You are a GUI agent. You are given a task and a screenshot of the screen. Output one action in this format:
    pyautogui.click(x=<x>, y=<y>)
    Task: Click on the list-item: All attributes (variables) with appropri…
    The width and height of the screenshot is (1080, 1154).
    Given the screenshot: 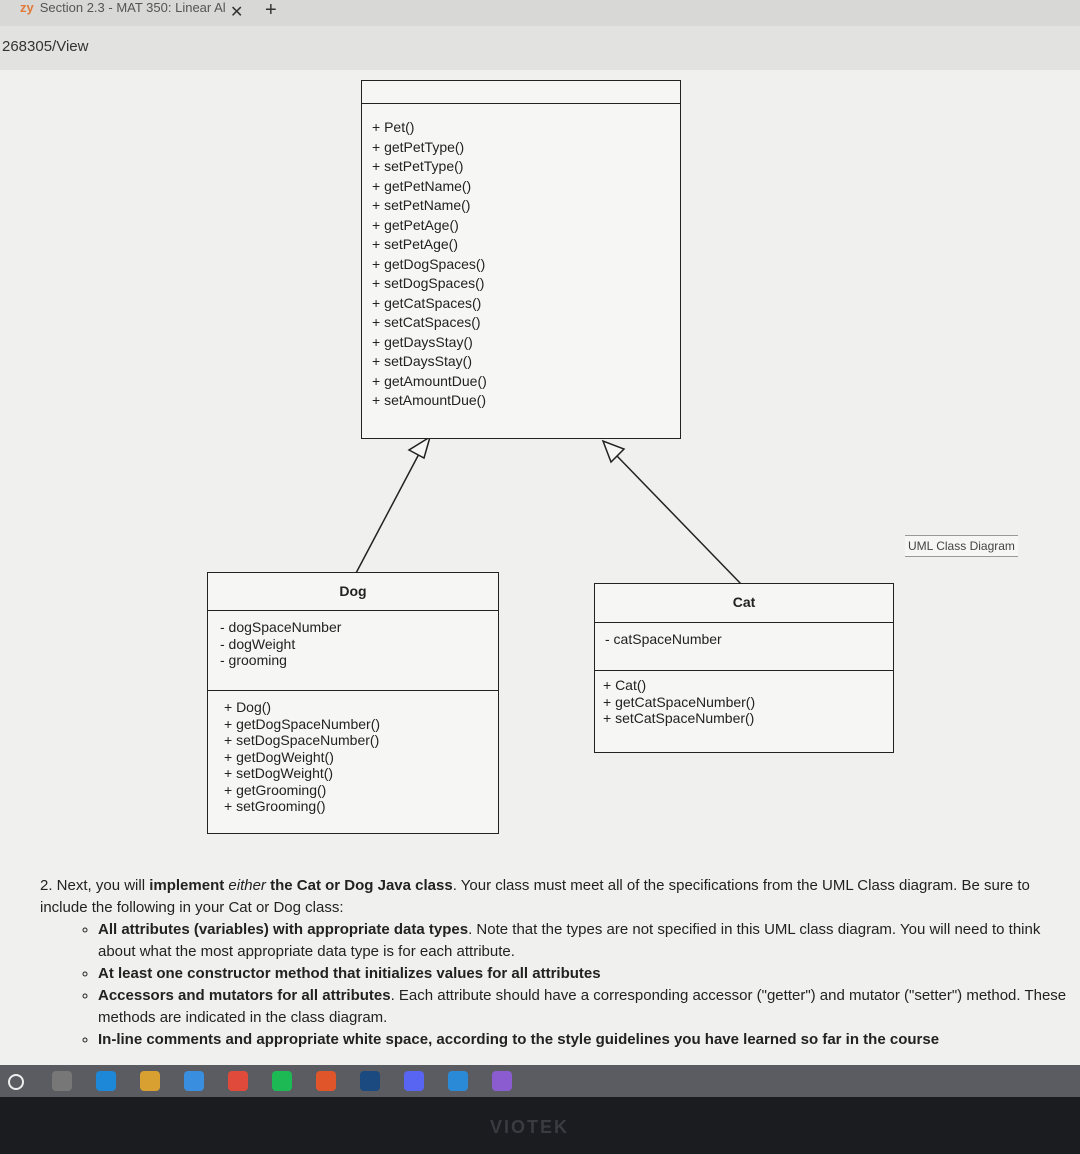 What is the action you would take?
    pyautogui.click(x=584, y=941)
    